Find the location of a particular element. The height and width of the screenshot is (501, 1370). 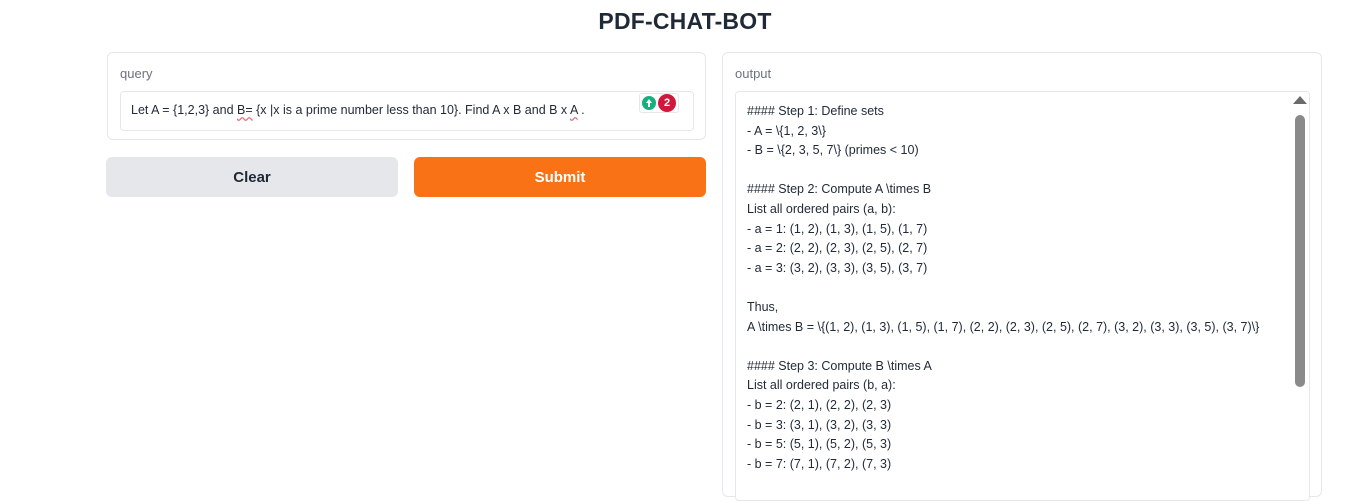

output-line: Thus, is located at coordinates (763, 306).